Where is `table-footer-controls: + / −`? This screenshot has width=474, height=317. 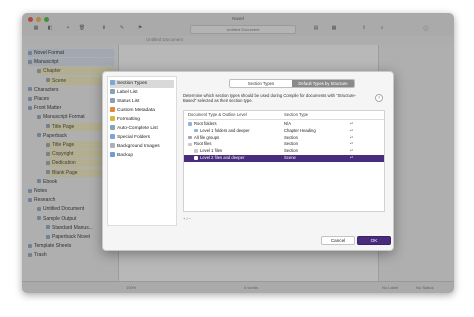
table-footer-controls: + / − is located at coordinates (283, 220).